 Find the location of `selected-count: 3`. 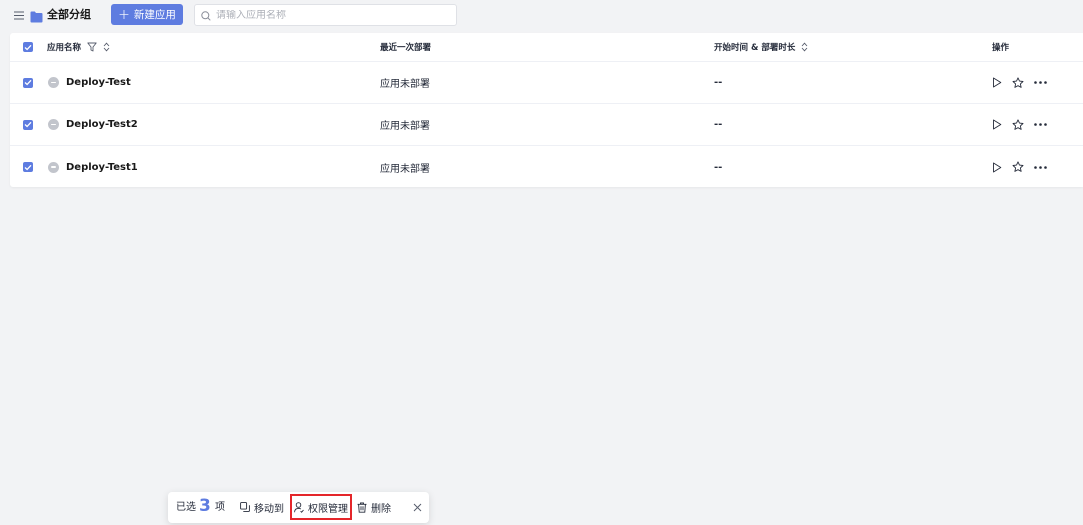

selected-count: 3 is located at coordinates (205, 506).